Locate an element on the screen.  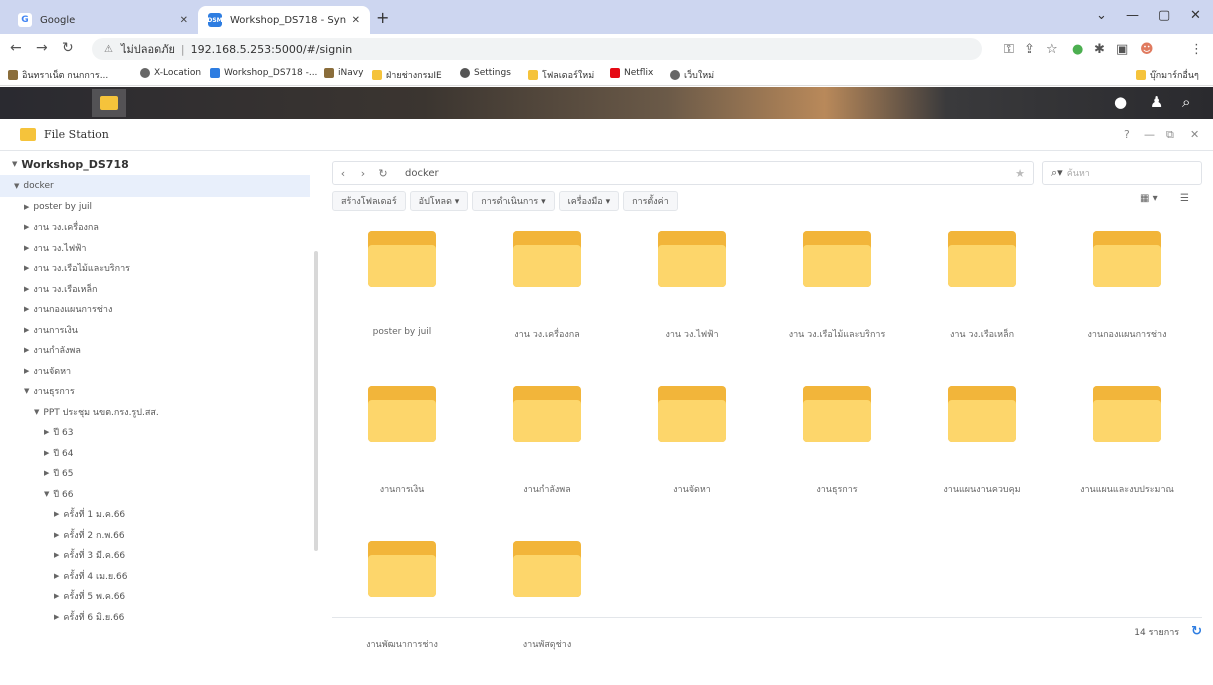
bookmark-item: เว็บใหม่ is located at coordinates (692, 75).